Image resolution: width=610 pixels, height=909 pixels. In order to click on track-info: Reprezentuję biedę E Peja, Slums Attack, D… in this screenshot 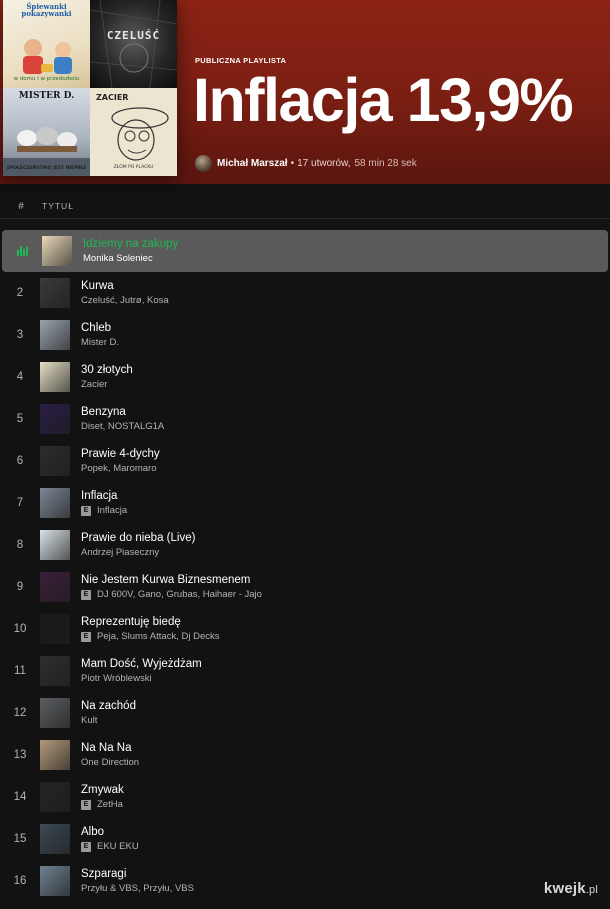, I will do `click(150, 629)`.